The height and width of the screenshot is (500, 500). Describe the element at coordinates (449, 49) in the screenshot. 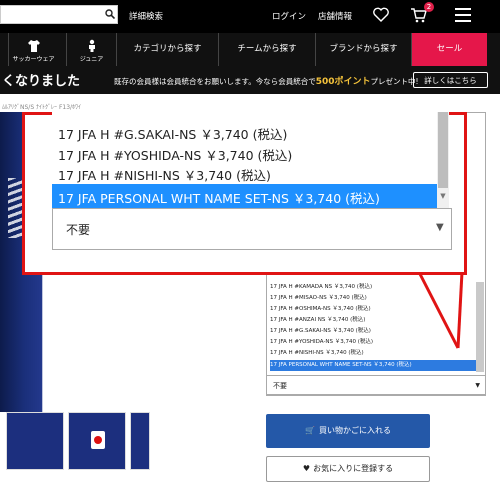

I see `nav-sale: セール` at that location.